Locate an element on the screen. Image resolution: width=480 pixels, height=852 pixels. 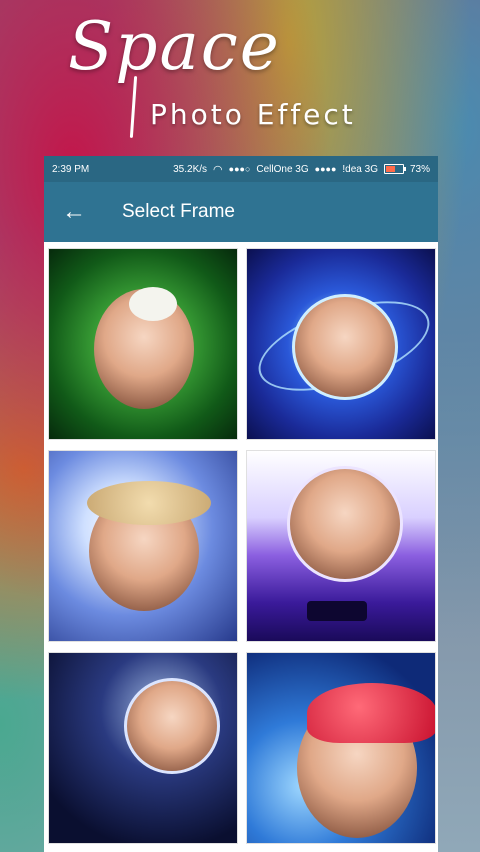
app-title: Select Frame is located at coordinates (178, 211).